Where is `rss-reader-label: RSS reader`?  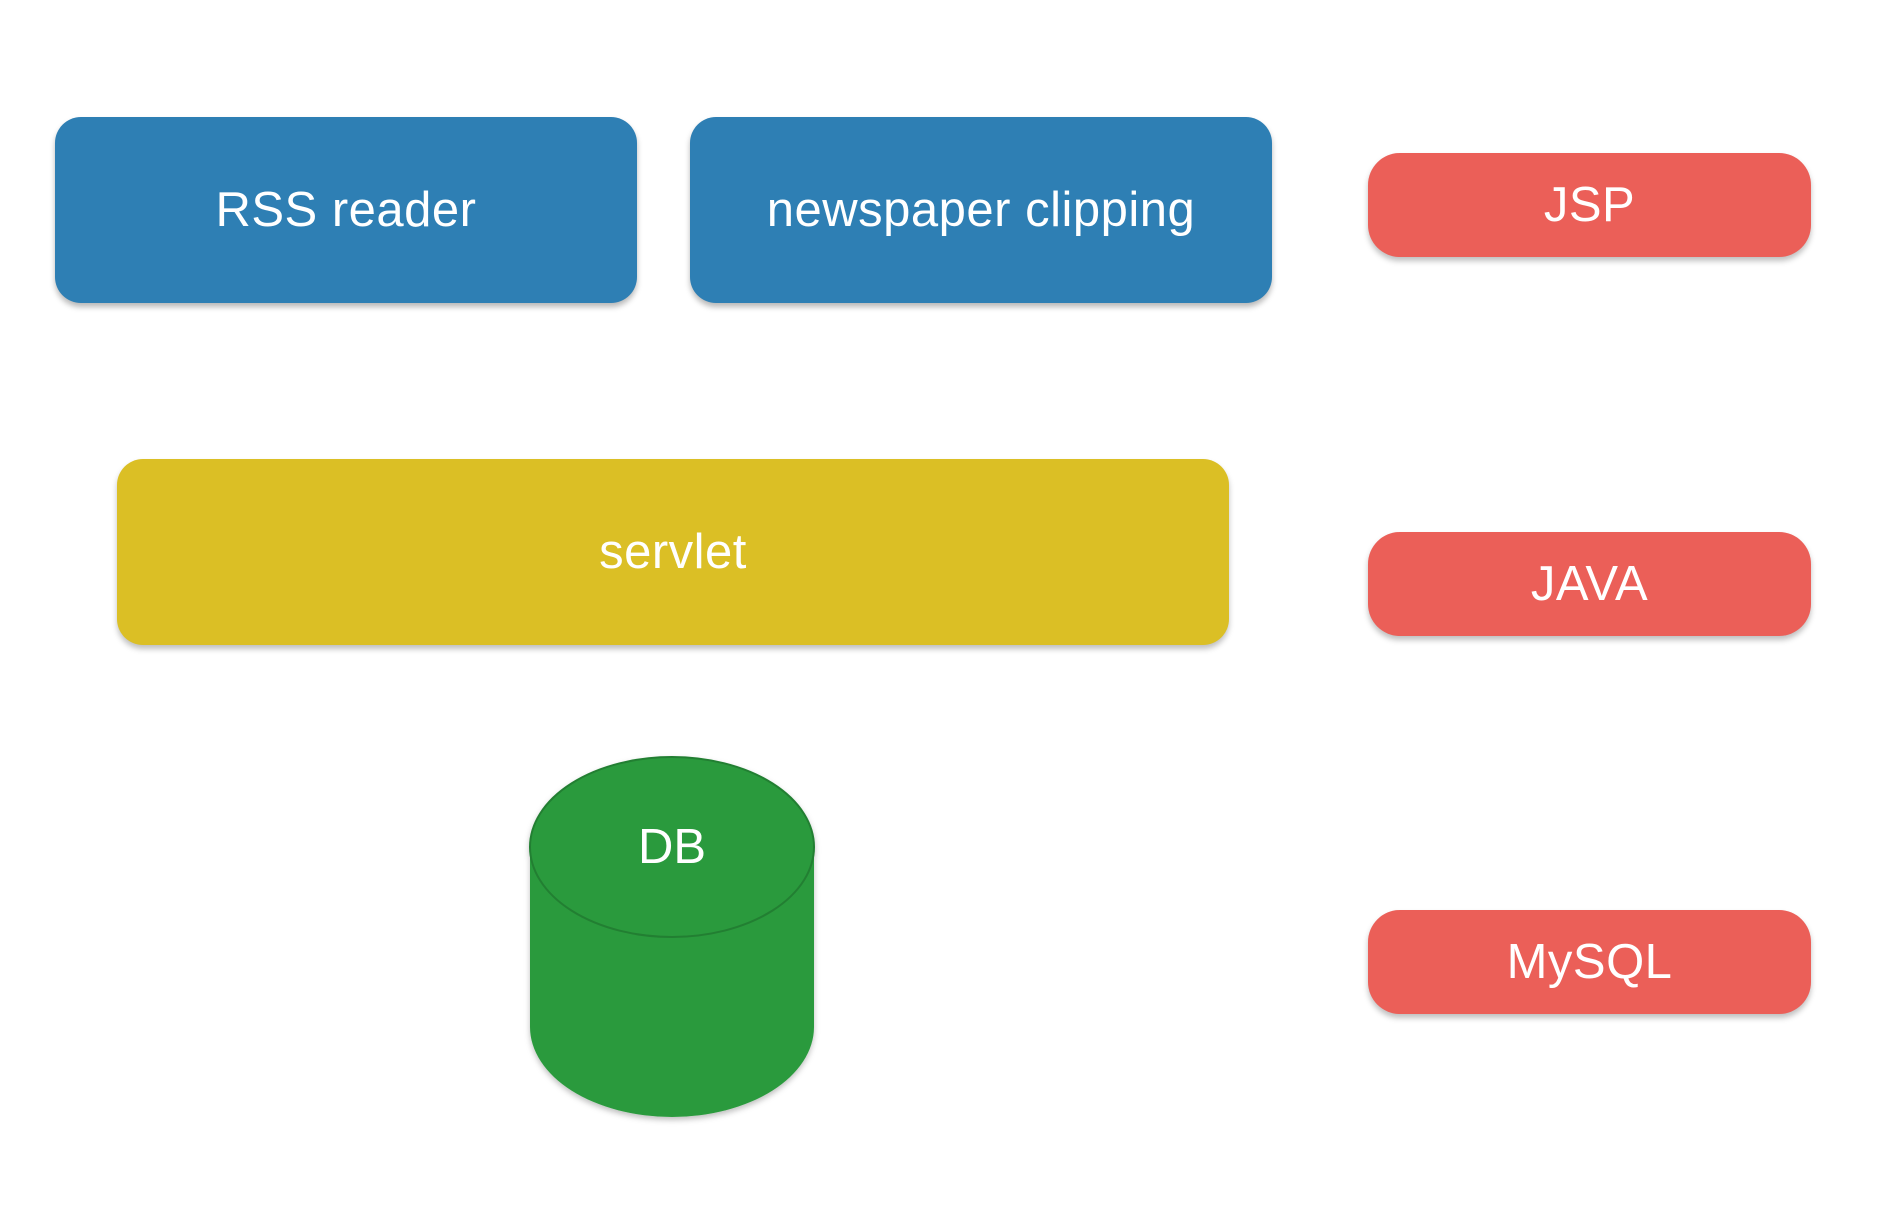
rss-reader-label: RSS reader is located at coordinates (346, 210).